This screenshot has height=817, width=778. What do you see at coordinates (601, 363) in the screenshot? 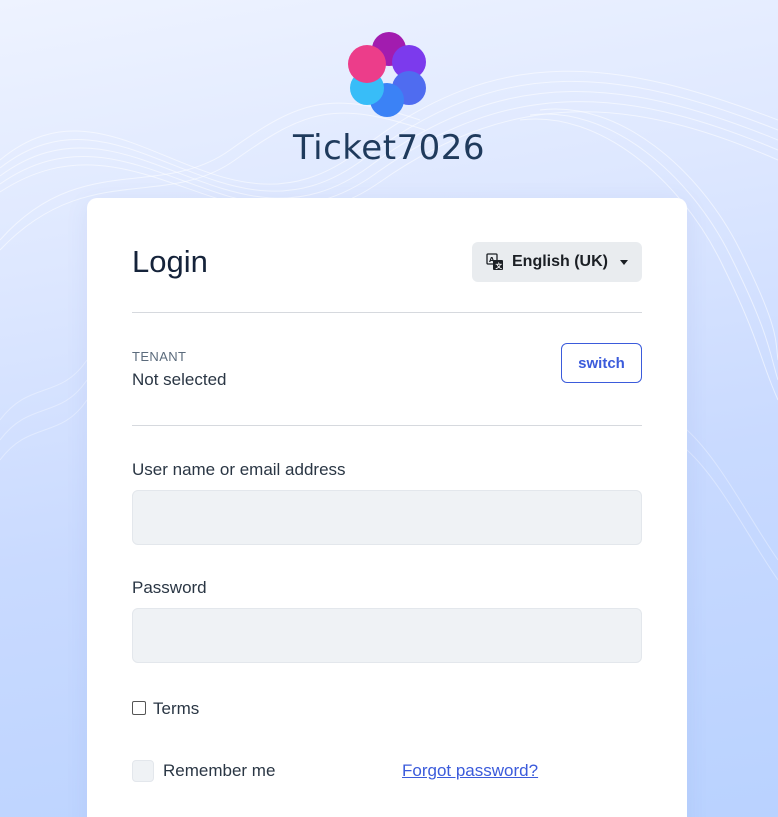
I see `switch-tenant-button: switch` at bounding box center [601, 363].